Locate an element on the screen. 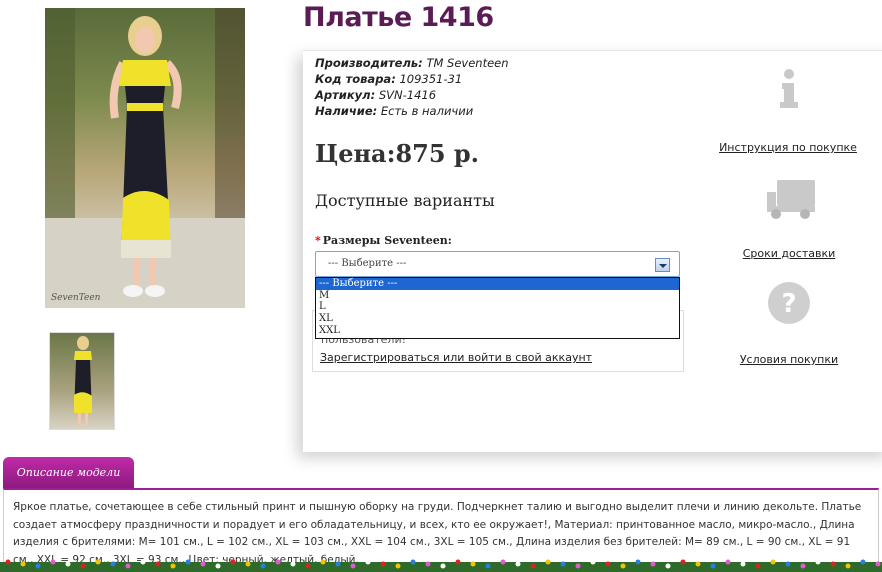  conditions-link: Условия покупки is located at coordinates (789, 359).